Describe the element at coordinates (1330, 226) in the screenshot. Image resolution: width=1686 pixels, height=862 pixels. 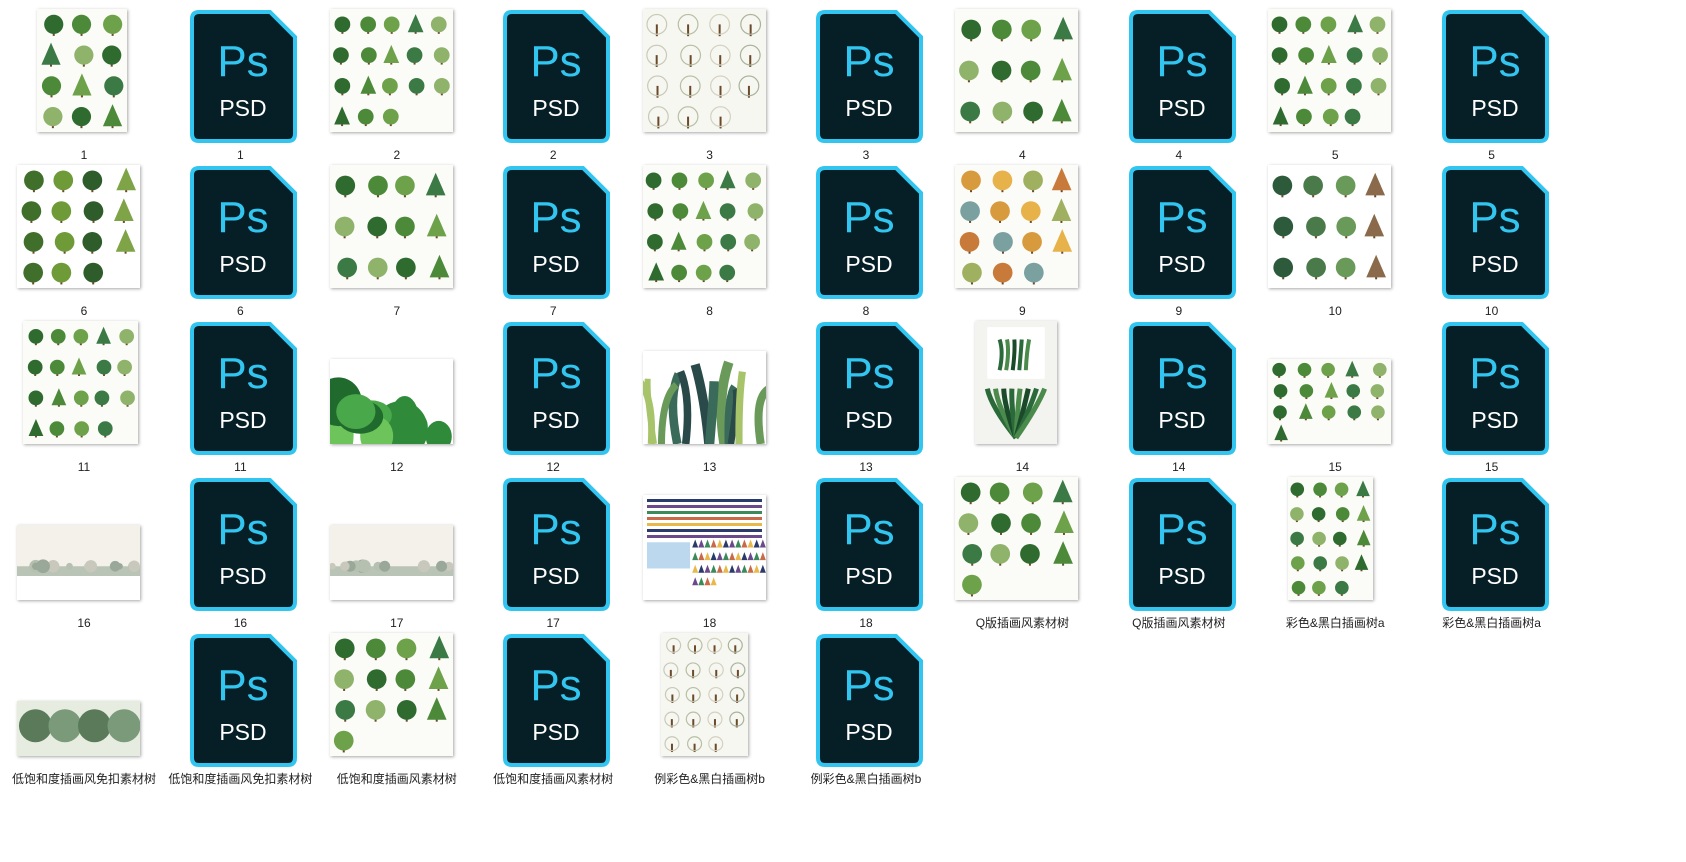
I see `plant-collage-image` at that location.